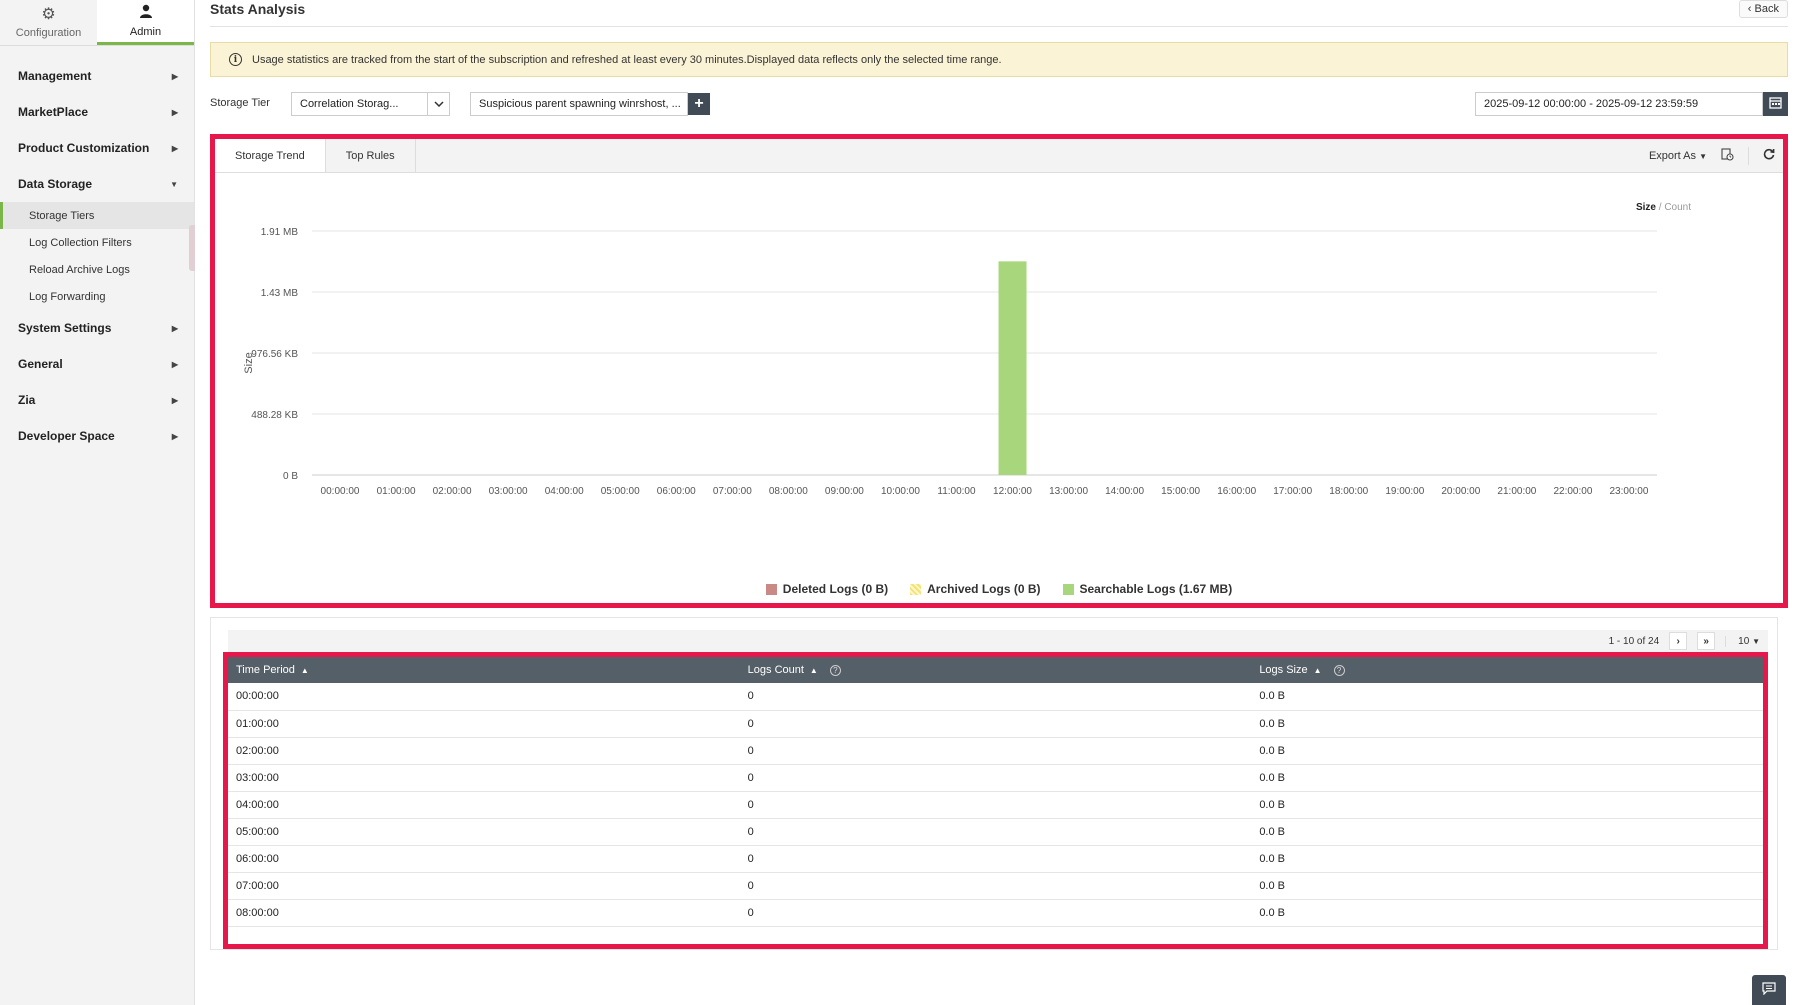  I want to click on chart-tools: Export As ▼, so click(1712, 155).